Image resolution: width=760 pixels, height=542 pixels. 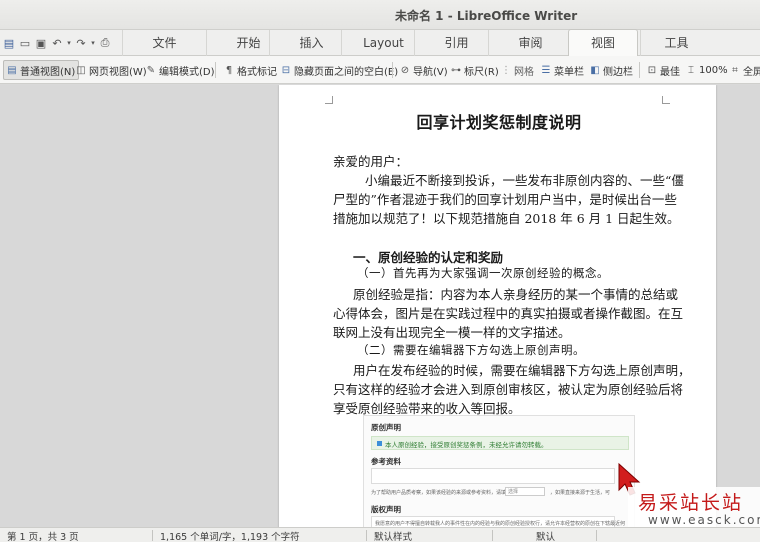 I want to click on grid-button: ⋮⋮ 网格, so click(x=517, y=70).